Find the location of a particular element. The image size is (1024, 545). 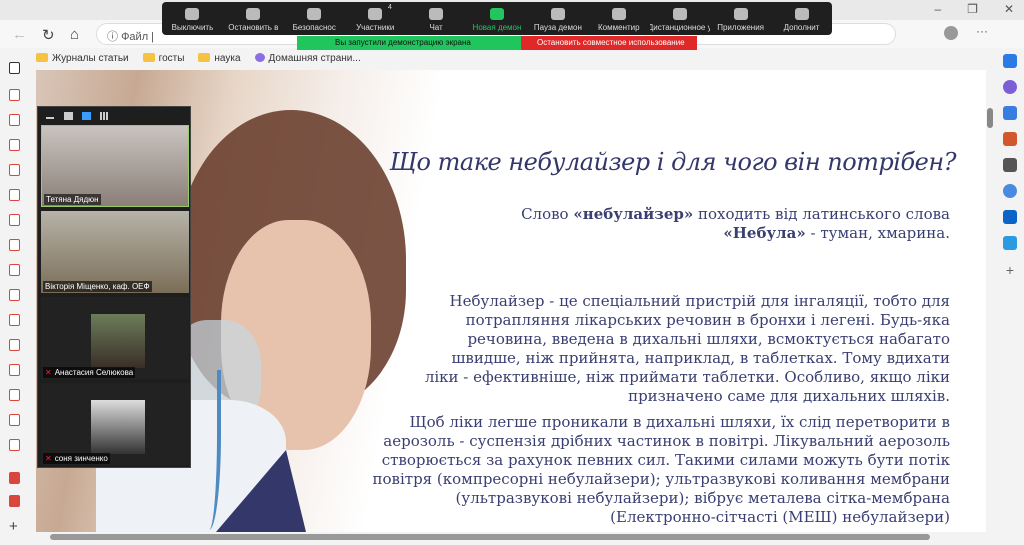

mute-button: Выключить is located at coordinates (192, 20).